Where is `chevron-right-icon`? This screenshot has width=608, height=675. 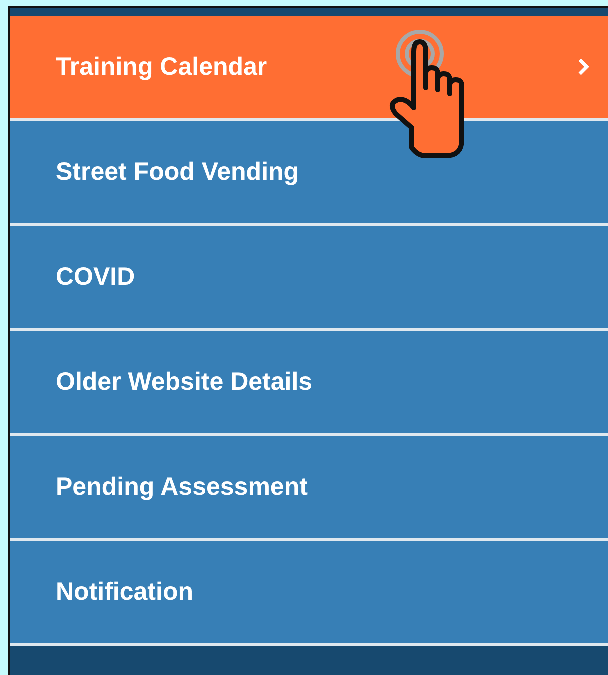 chevron-right-icon is located at coordinates (584, 67).